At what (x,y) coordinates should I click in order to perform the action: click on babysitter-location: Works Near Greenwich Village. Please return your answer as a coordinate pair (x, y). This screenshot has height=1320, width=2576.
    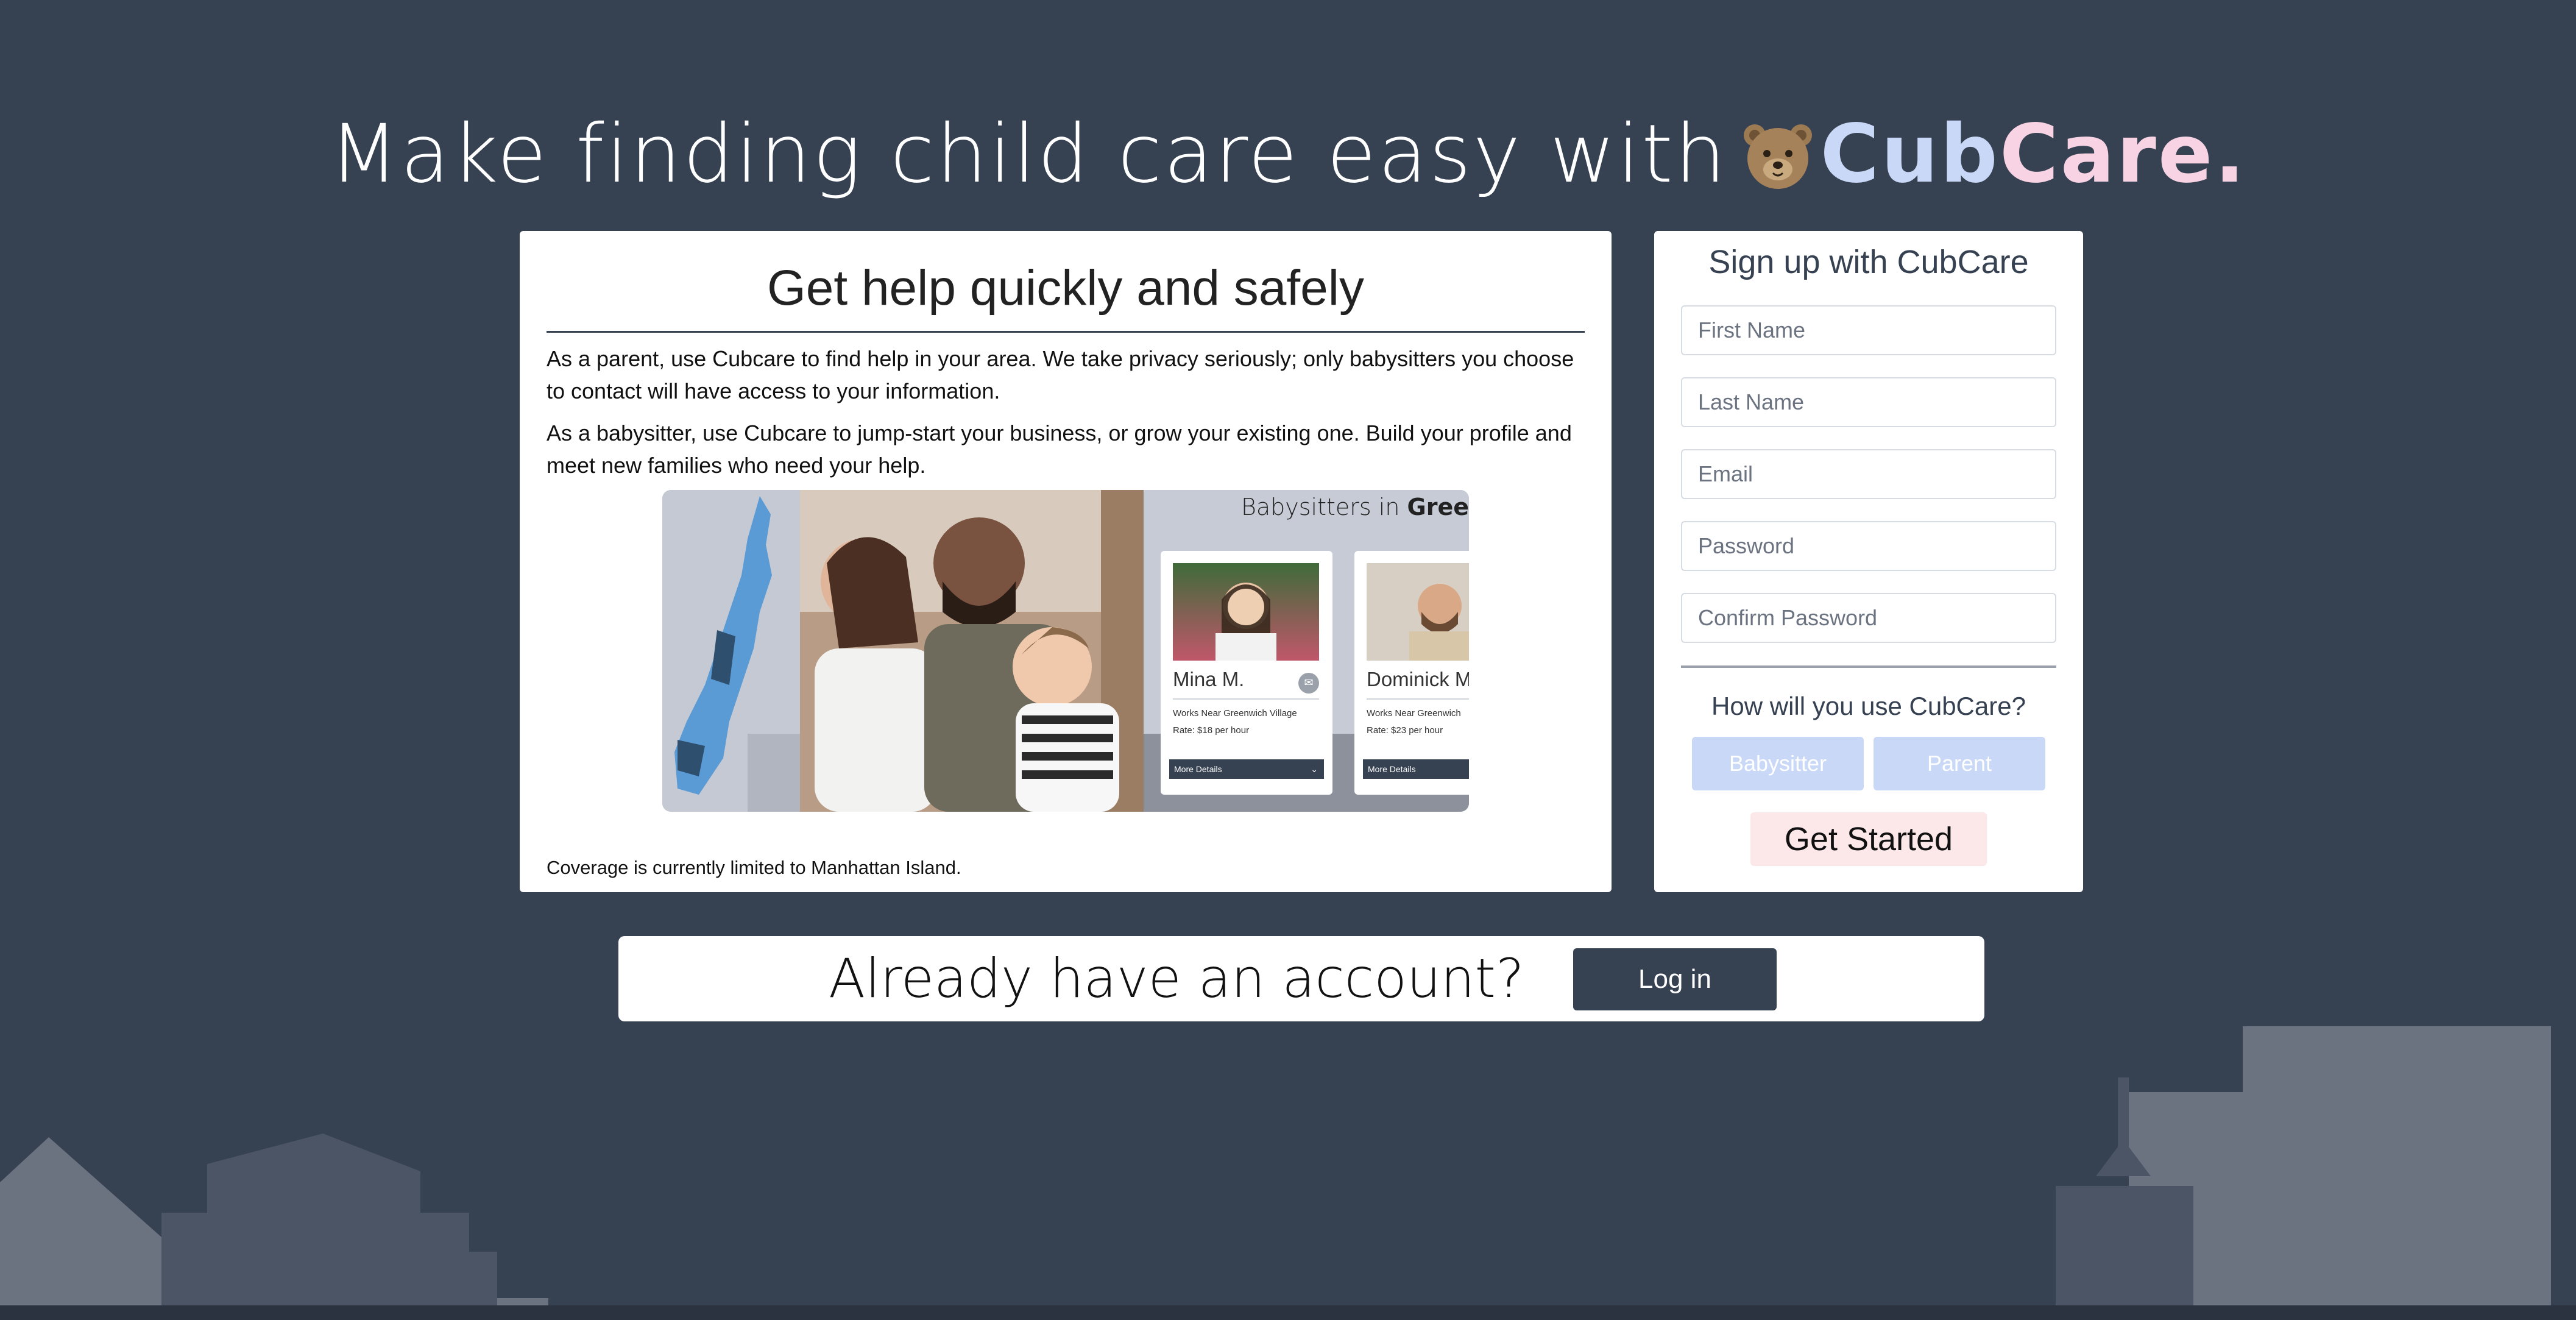
    Looking at the image, I should click on (1235, 713).